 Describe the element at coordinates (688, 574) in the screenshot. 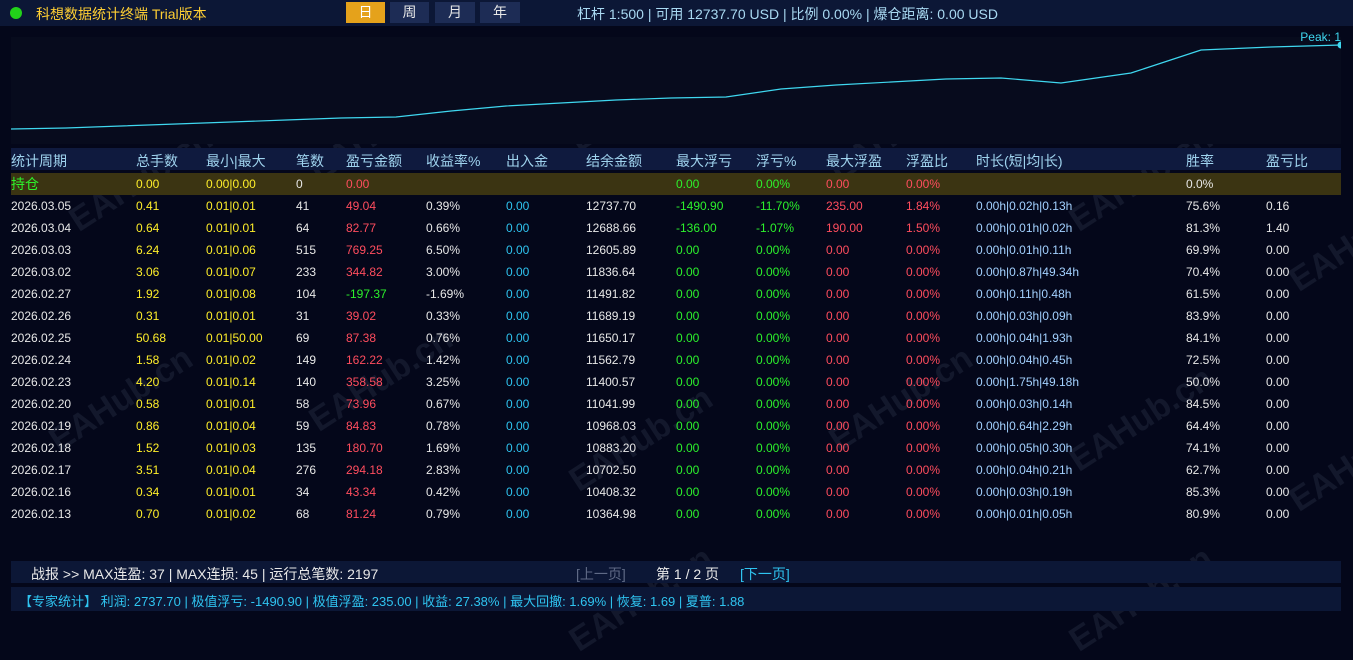

I see `page-indicator: 第 1 / 2 页` at that location.